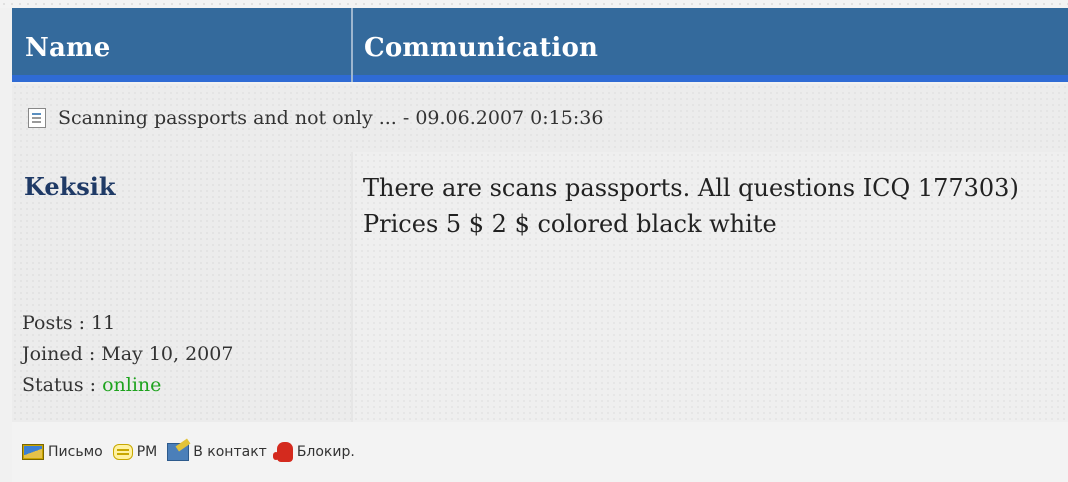  Describe the element at coordinates (230, 452) in the screenshot. I see `add-contact-label: В контакт` at that location.